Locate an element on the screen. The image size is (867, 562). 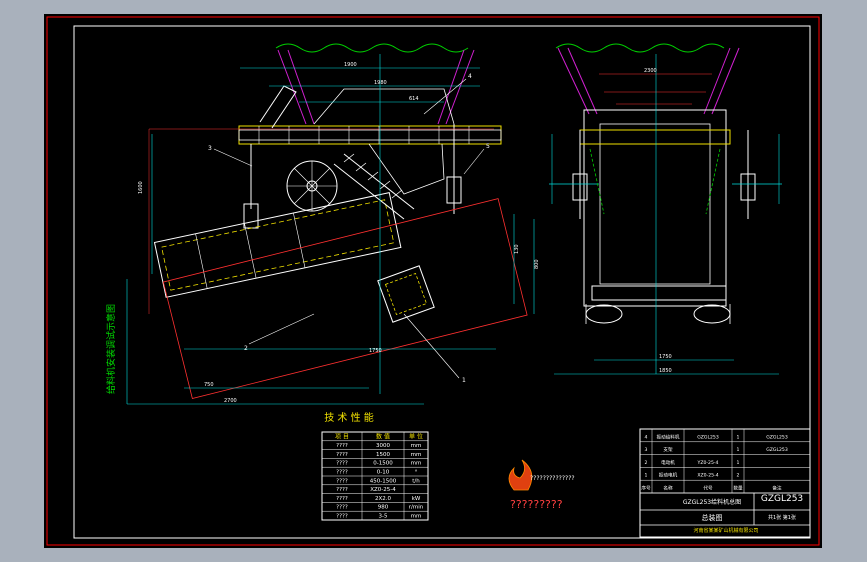
flame-icon is located at coordinates (520, 475).